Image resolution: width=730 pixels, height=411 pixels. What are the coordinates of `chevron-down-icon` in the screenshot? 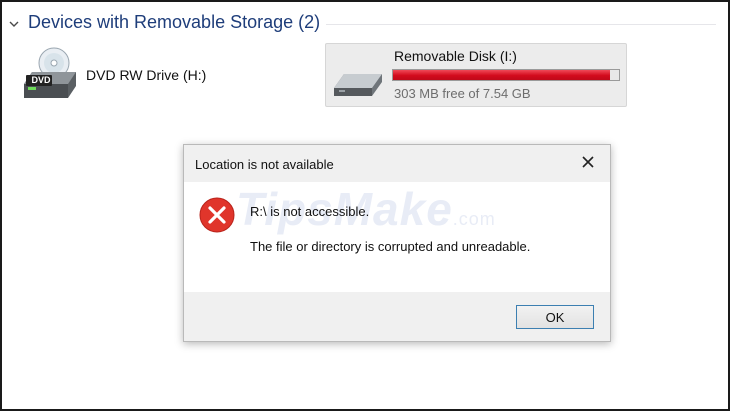 It's located at (14, 24).